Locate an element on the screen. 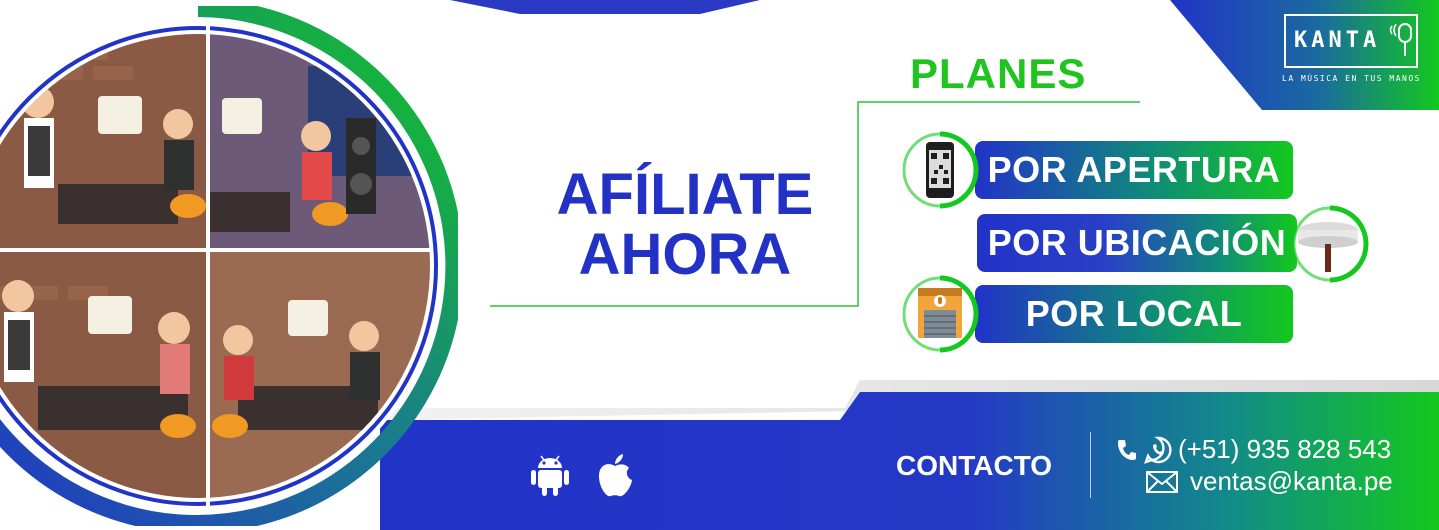 The width and height of the screenshot is (1439, 530). microphone-icon is located at coordinates (1400, 39).